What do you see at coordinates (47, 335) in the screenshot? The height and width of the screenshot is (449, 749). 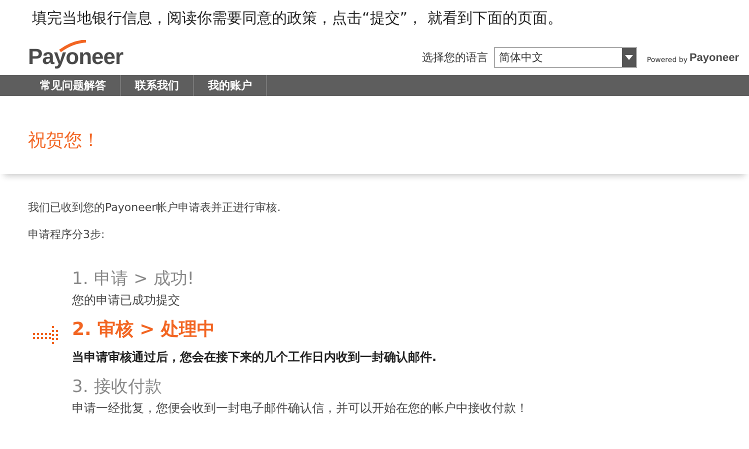 I see `dotted-arrow-icon` at bounding box center [47, 335].